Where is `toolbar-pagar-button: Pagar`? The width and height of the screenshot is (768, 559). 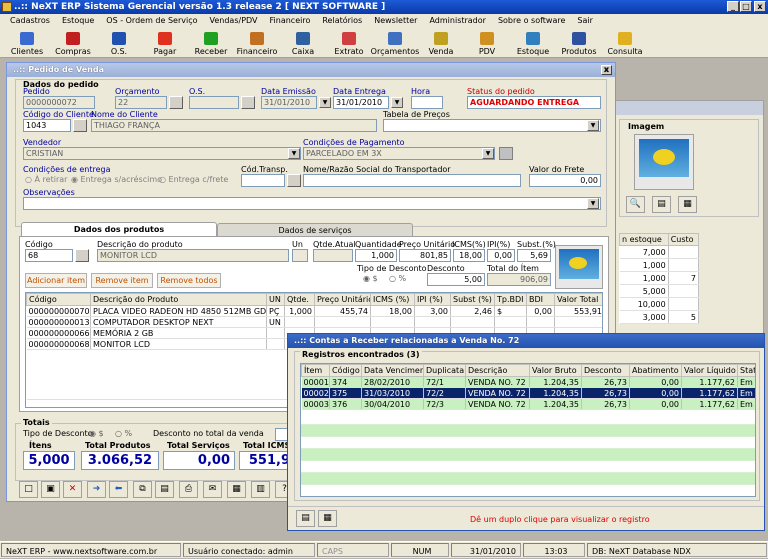
toolbar-pagar-button: Pagar is located at coordinates (165, 43).